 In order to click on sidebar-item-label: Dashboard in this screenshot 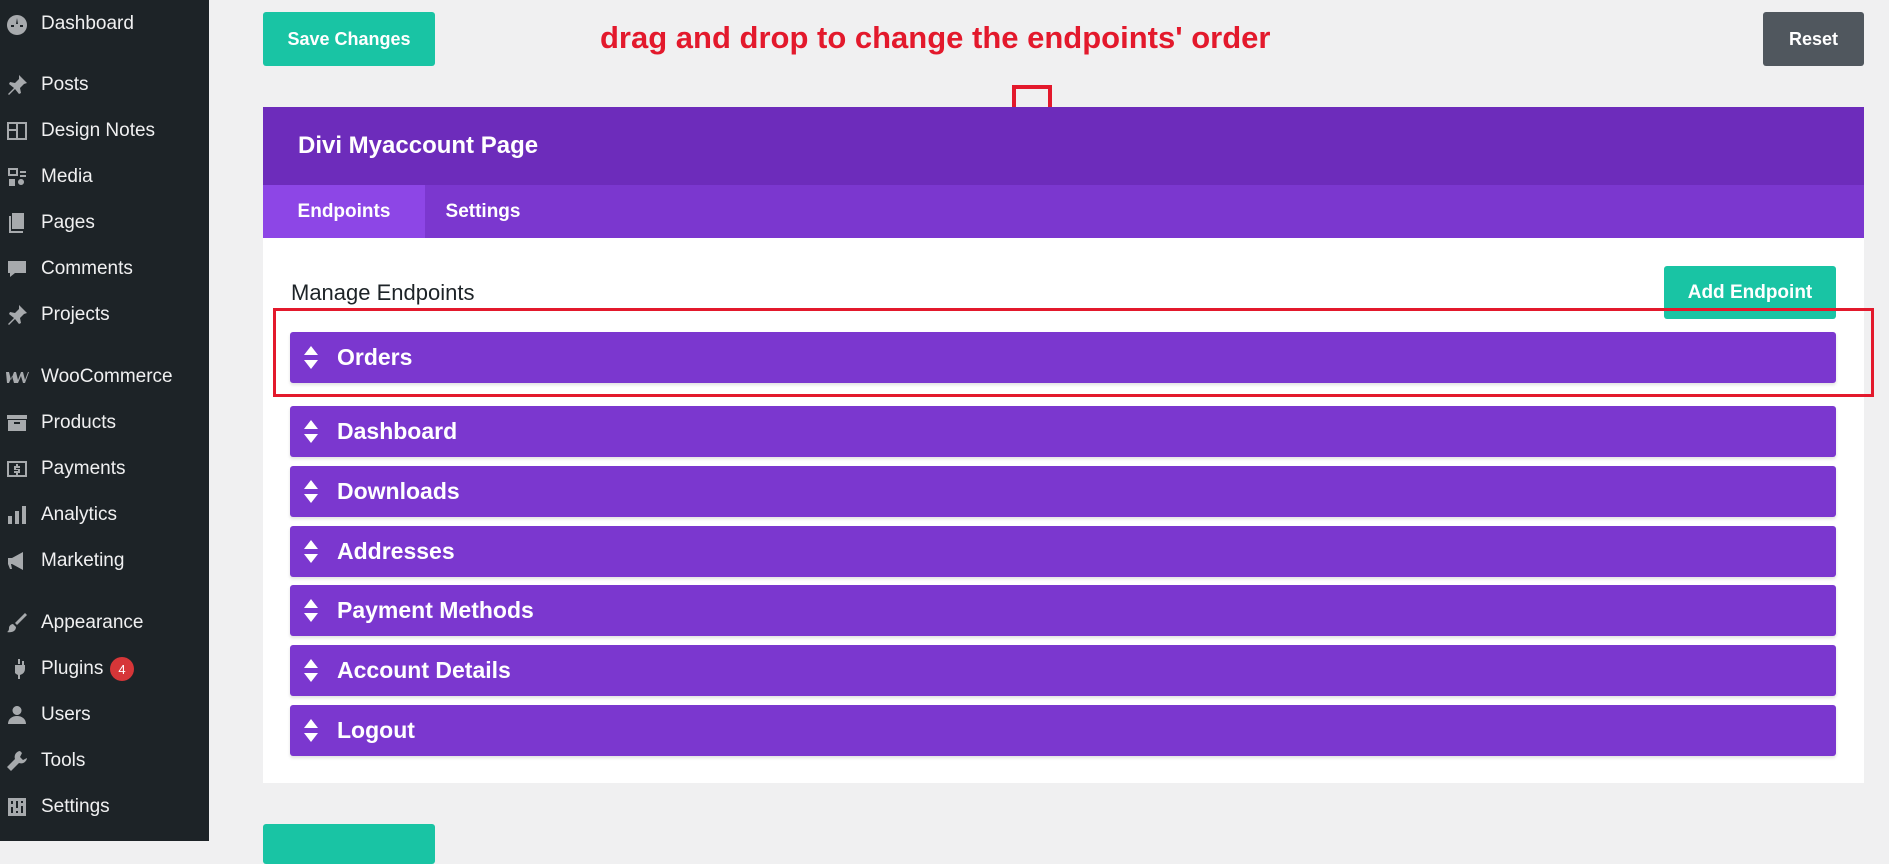, I will do `click(87, 23)`.